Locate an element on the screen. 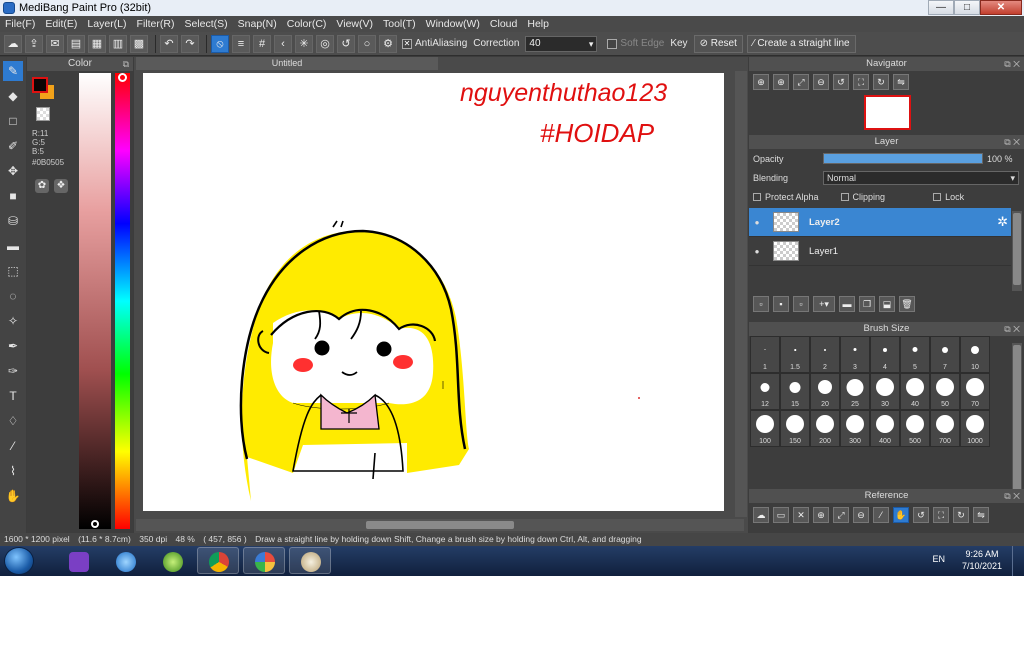  hue-slider is located at coordinates (122, 301).